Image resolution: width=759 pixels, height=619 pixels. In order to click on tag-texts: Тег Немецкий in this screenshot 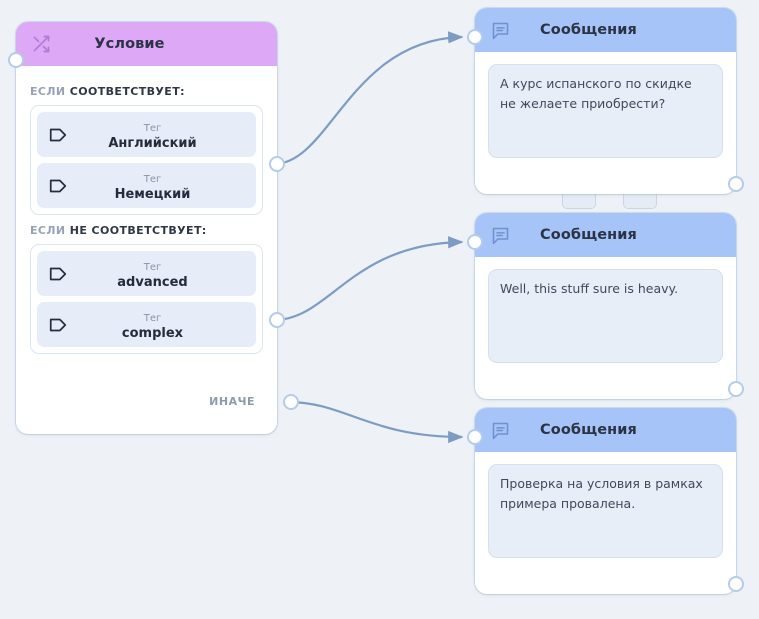, I will do `click(165, 185)`.